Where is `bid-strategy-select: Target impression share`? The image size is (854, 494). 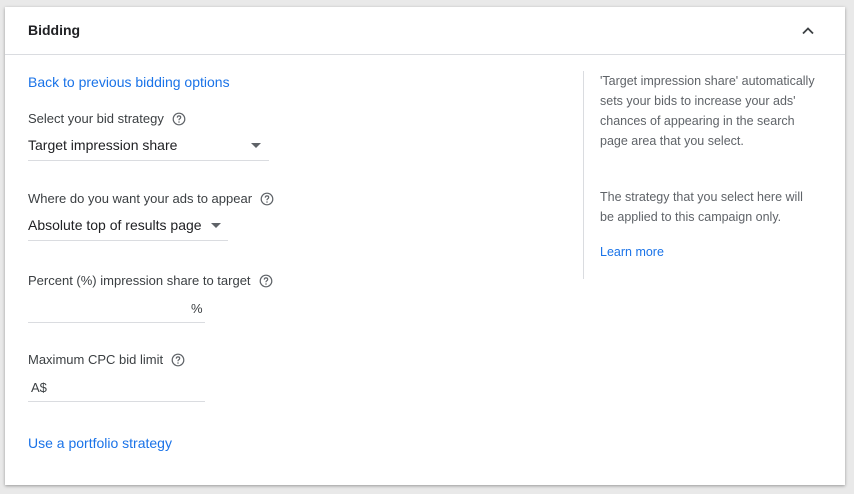 bid-strategy-select: Target impression share is located at coordinates (148, 148).